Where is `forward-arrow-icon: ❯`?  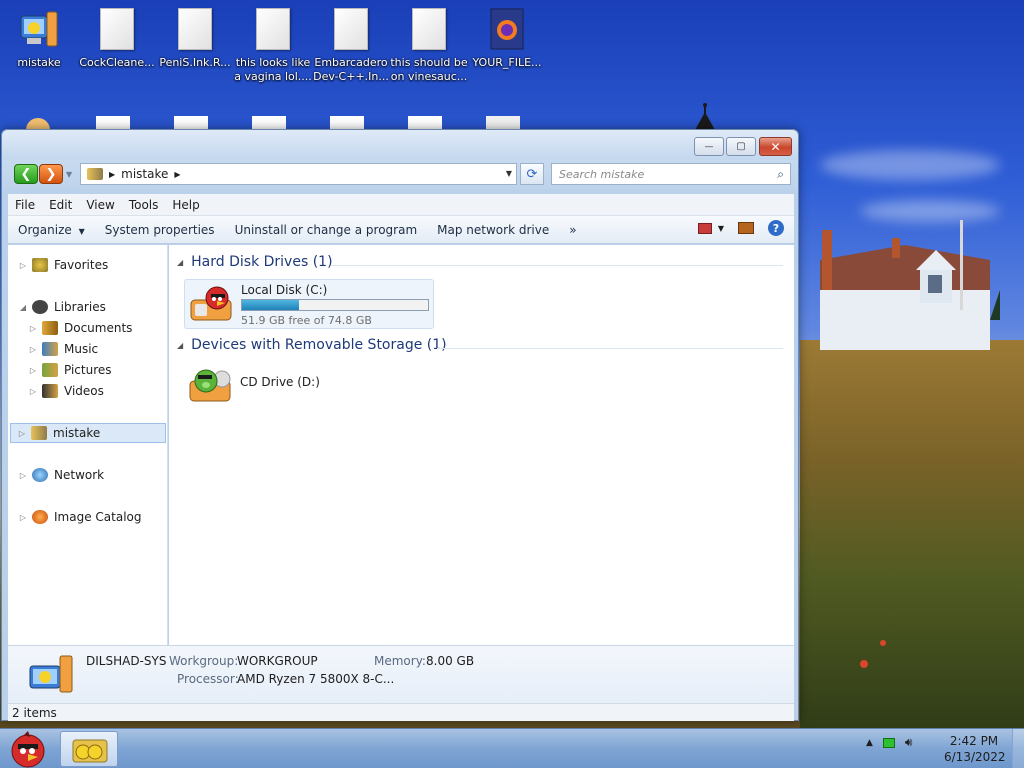
forward-arrow-icon: ❯ is located at coordinates (51, 174).